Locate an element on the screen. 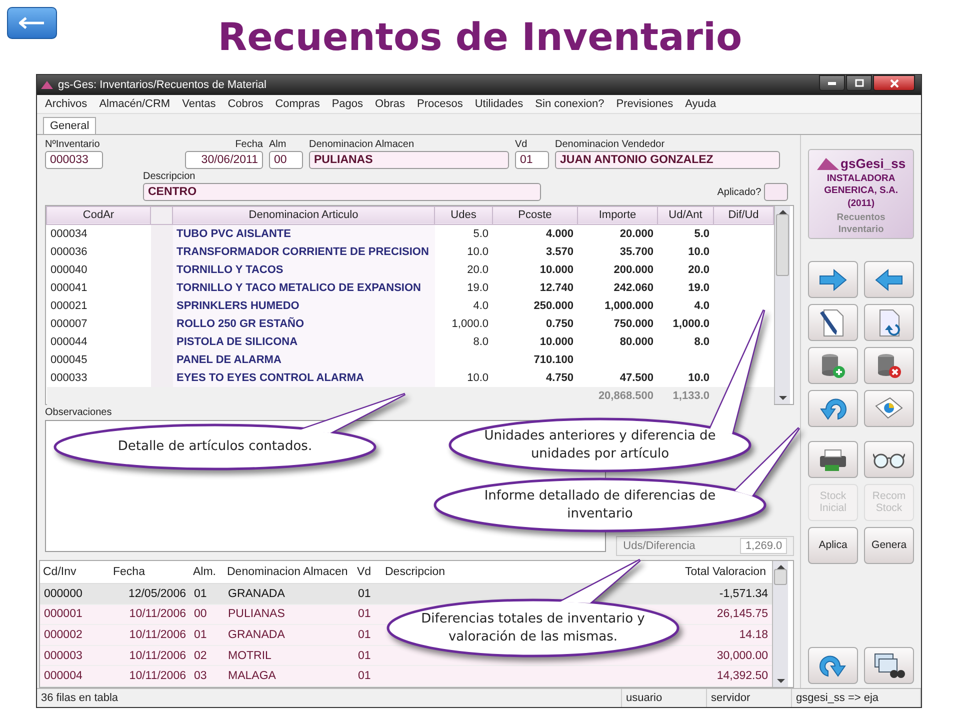 The height and width of the screenshot is (720, 960). table-cell: TORNILLO Y TACOS is located at coordinates (303, 269).